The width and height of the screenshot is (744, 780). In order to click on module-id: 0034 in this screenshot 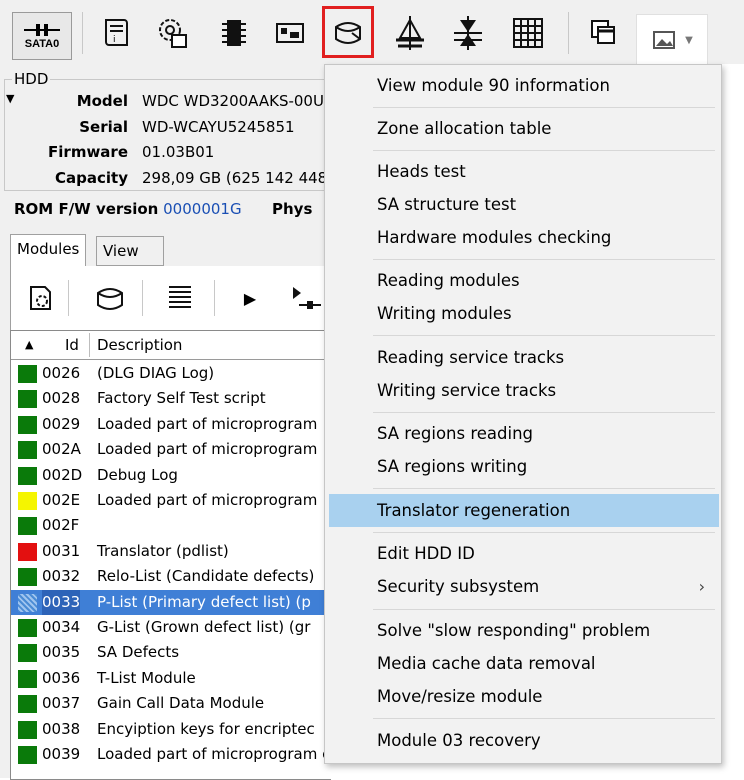, I will do `click(61, 627)`.